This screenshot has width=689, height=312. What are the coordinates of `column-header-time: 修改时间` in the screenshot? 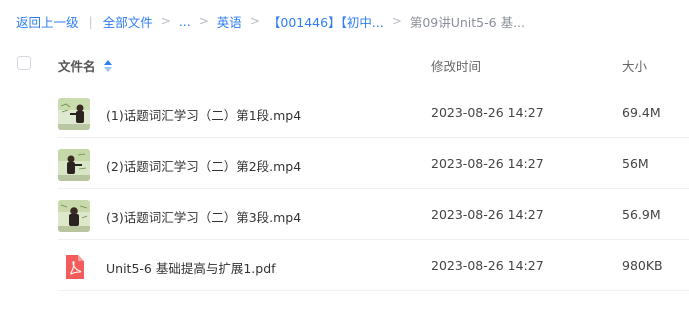 It's located at (456, 65).